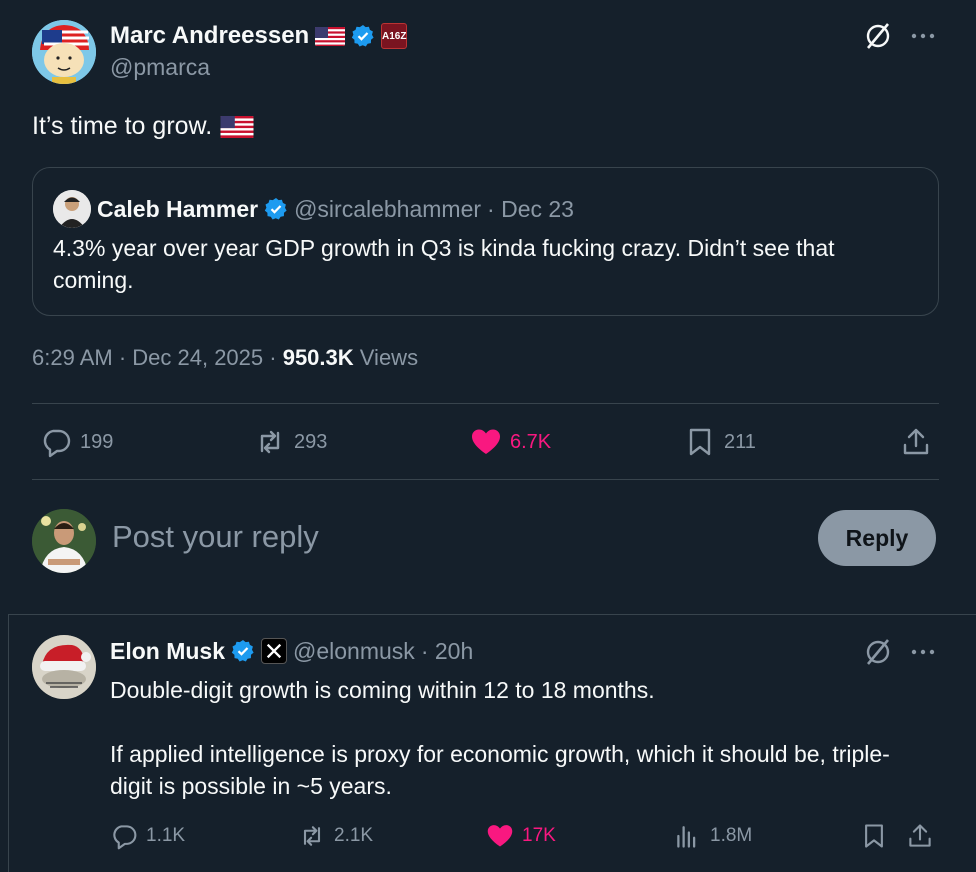 This screenshot has width=976, height=872. What do you see at coordinates (76, 442) in the screenshot?
I see `reply-action: 199` at bounding box center [76, 442].